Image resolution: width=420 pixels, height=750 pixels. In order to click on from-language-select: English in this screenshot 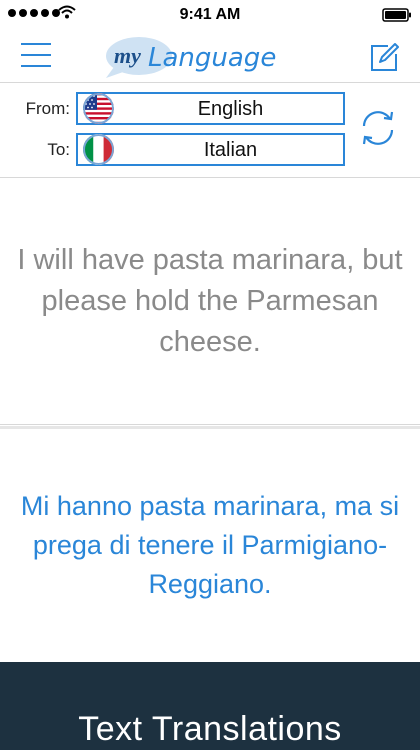, I will do `click(210, 108)`.